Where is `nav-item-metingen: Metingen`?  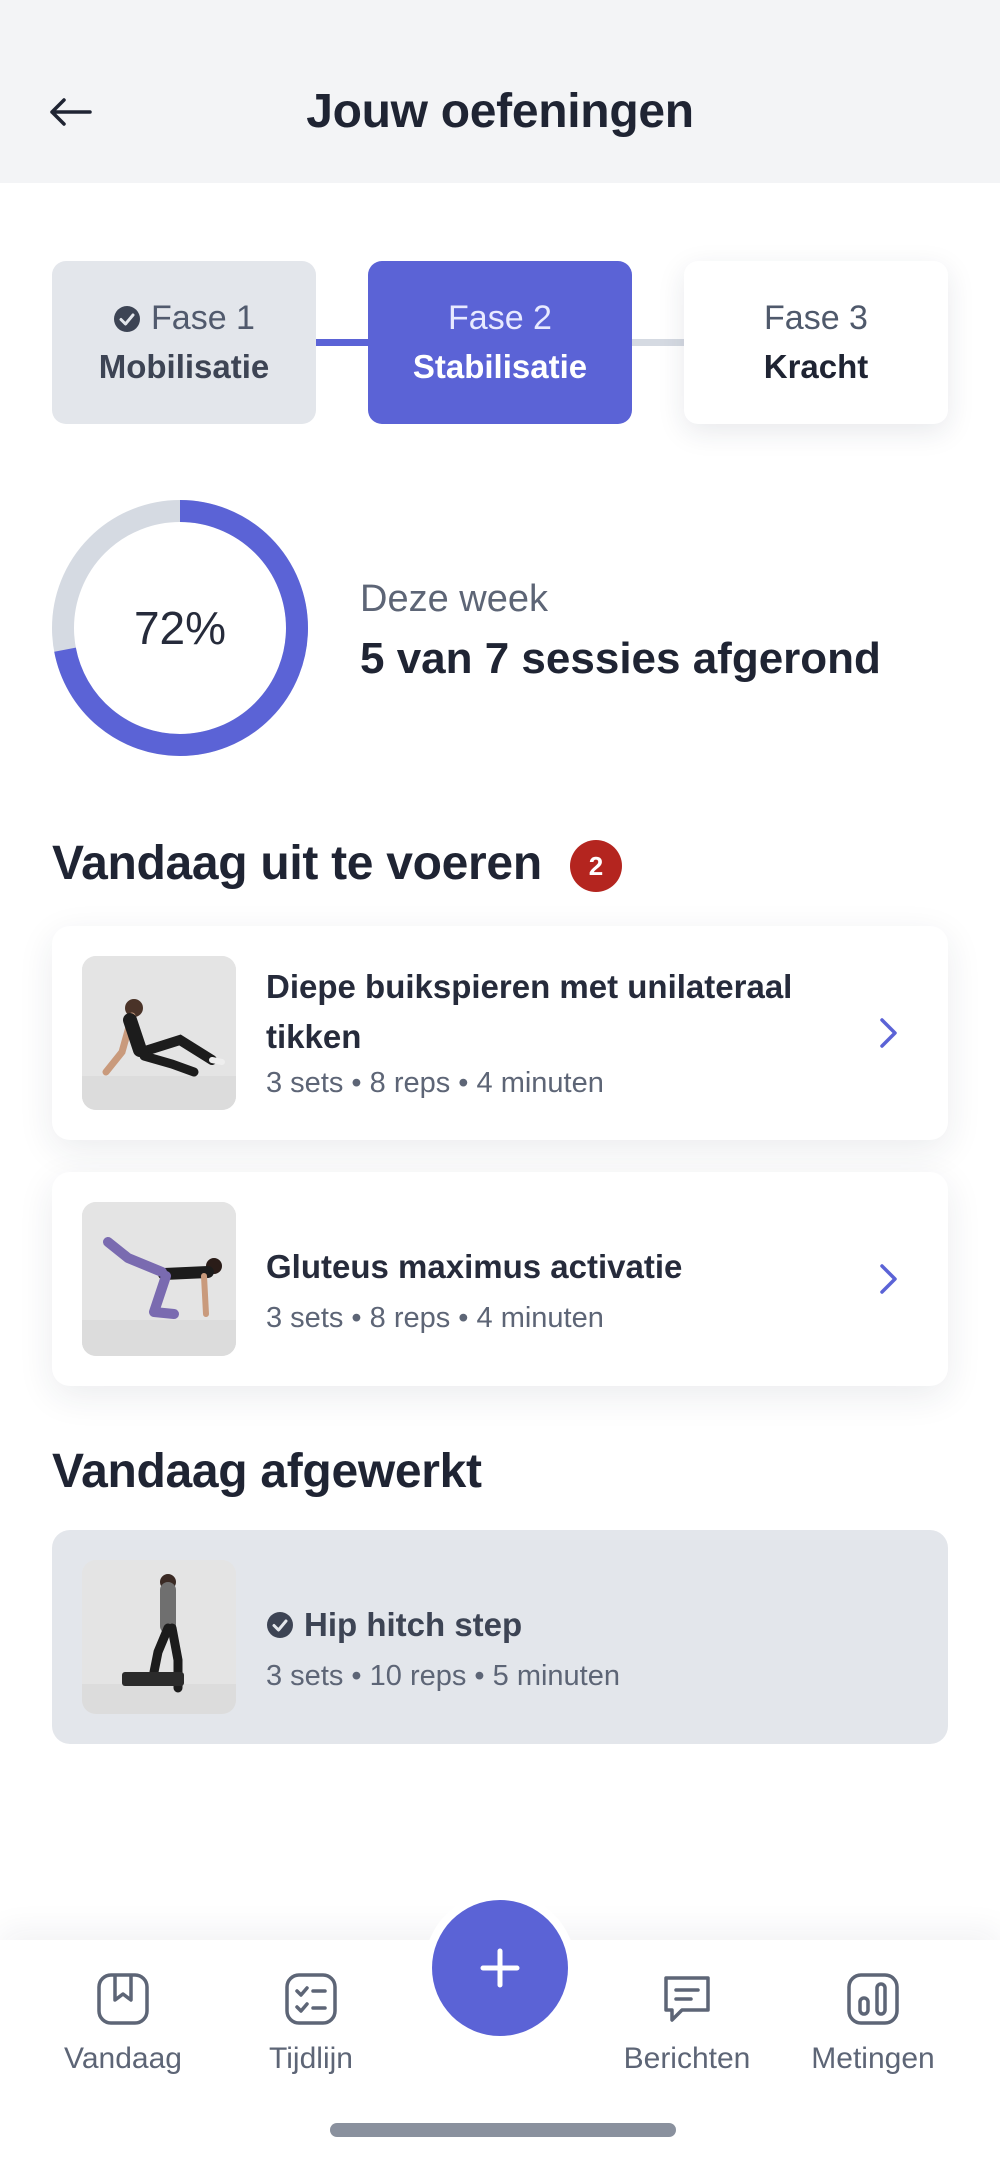
nav-item-metingen: Metingen is located at coordinates (873, 2038).